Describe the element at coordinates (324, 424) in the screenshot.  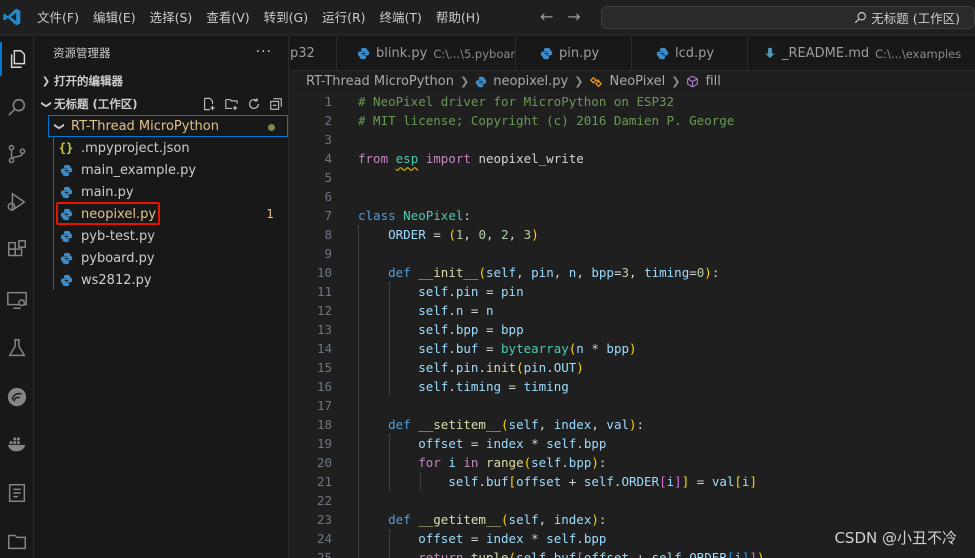
I see `line-number: 18` at that location.